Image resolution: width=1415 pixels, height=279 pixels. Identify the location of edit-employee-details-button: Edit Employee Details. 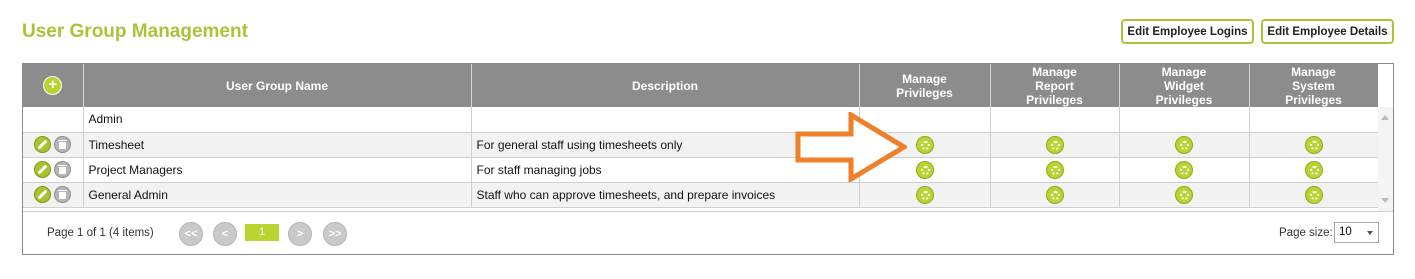
(1327, 31).